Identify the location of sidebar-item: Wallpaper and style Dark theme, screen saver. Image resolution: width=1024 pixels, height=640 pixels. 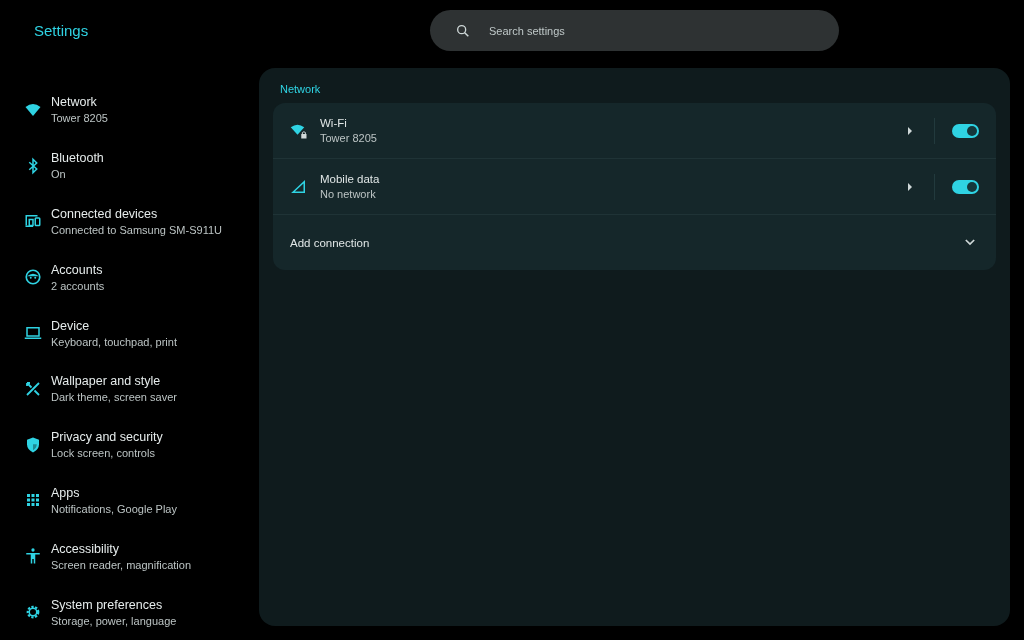
(129, 389).